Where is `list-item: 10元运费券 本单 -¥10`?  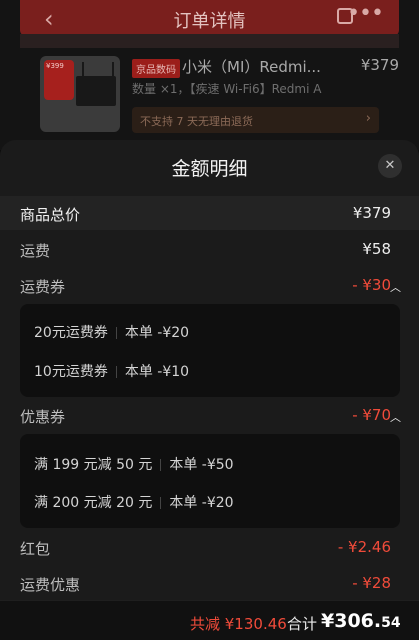 list-item: 10元运费券 本单 -¥10 is located at coordinates (111, 371).